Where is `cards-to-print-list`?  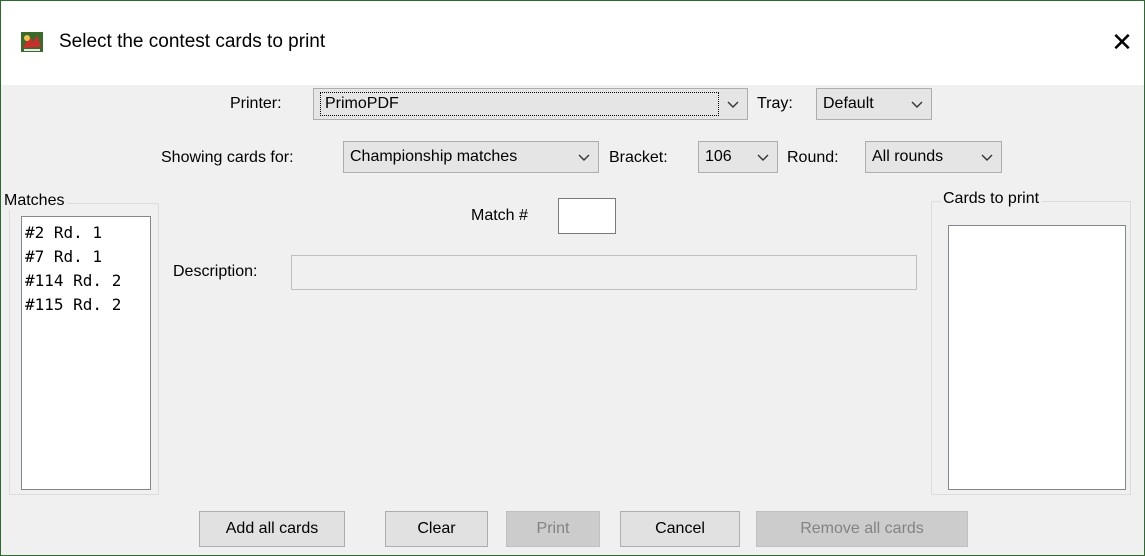 cards-to-print-list is located at coordinates (1037, 357).